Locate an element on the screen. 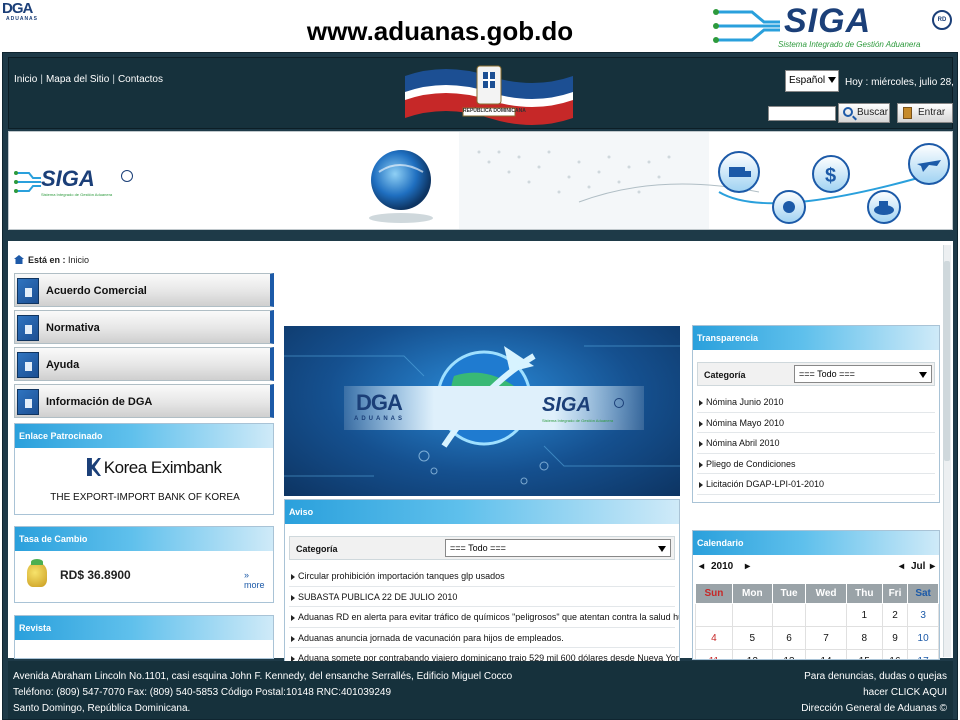  calendar-title: Calendario is located at coordinates (816, 543).